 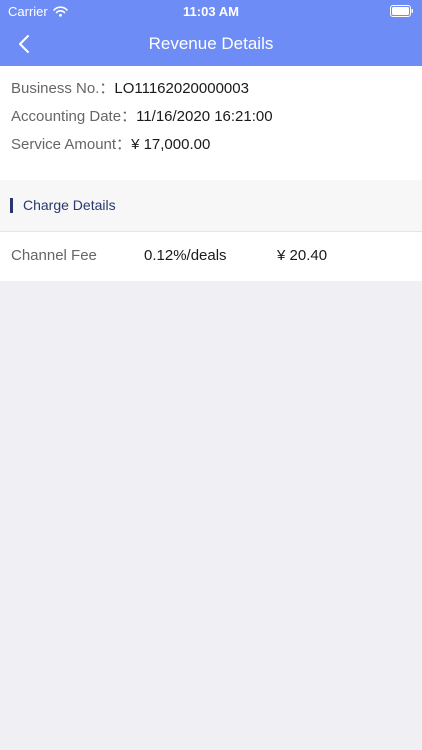 I want to click on section-marker, so click(x=11, y=205).